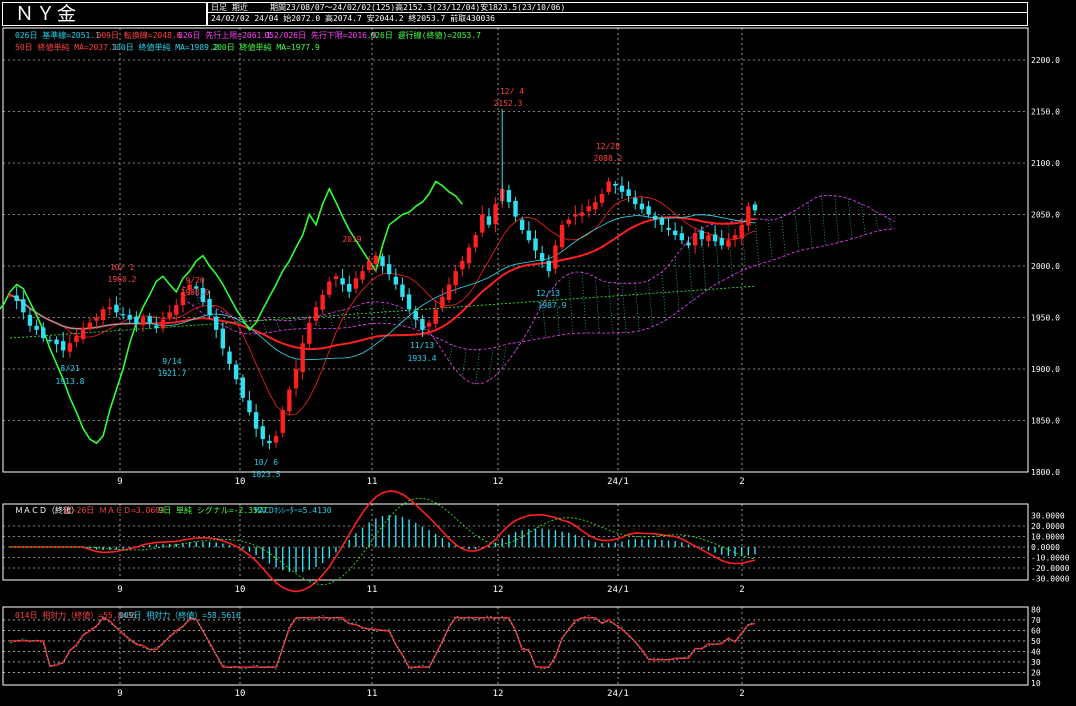 The width and height of the screenshot is (1076, 706). What do you see at coordinates (425, 35) in the screenshot?
I see `legend-ichimoku-item: 026日 遅行線(終値)=2053.7` at bounding box center [425, 35].